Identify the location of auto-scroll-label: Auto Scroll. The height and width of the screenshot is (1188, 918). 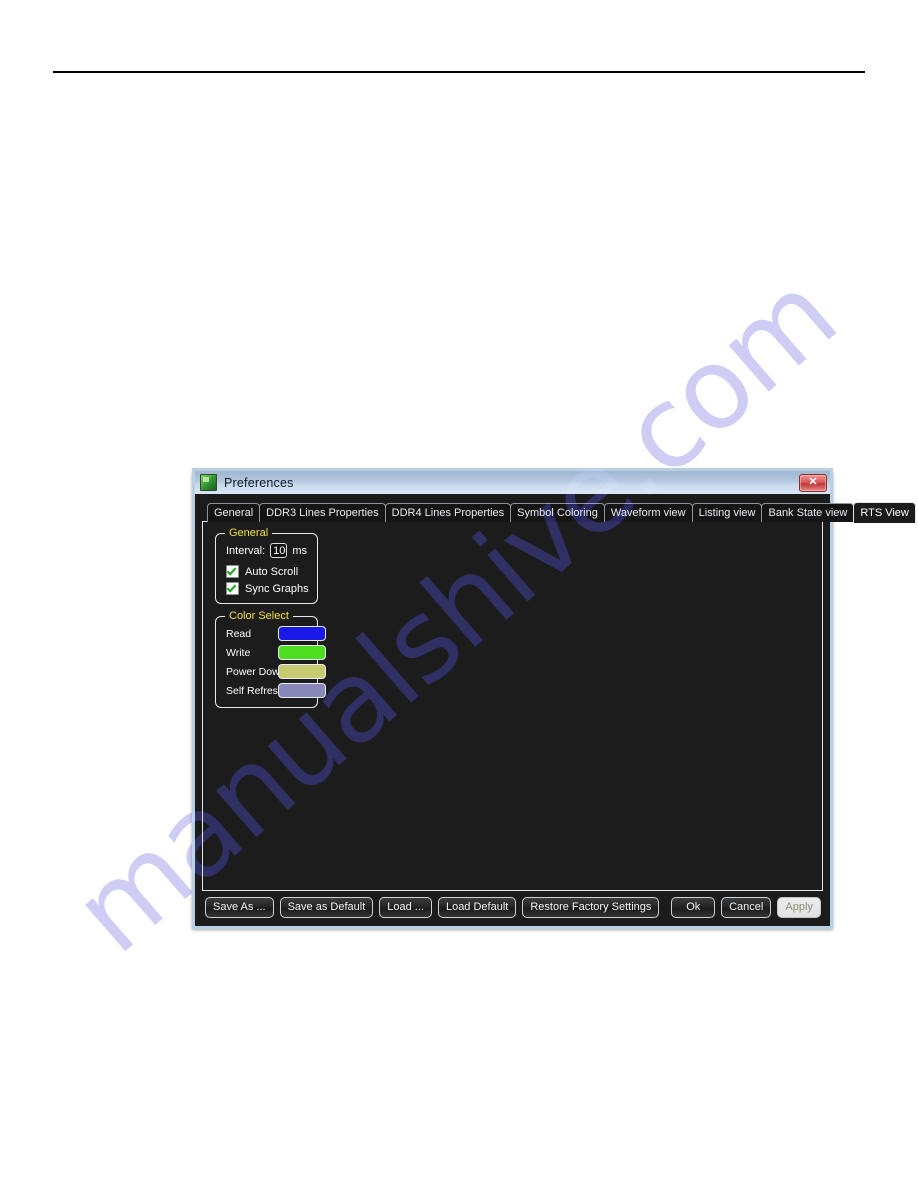
(272, 571).